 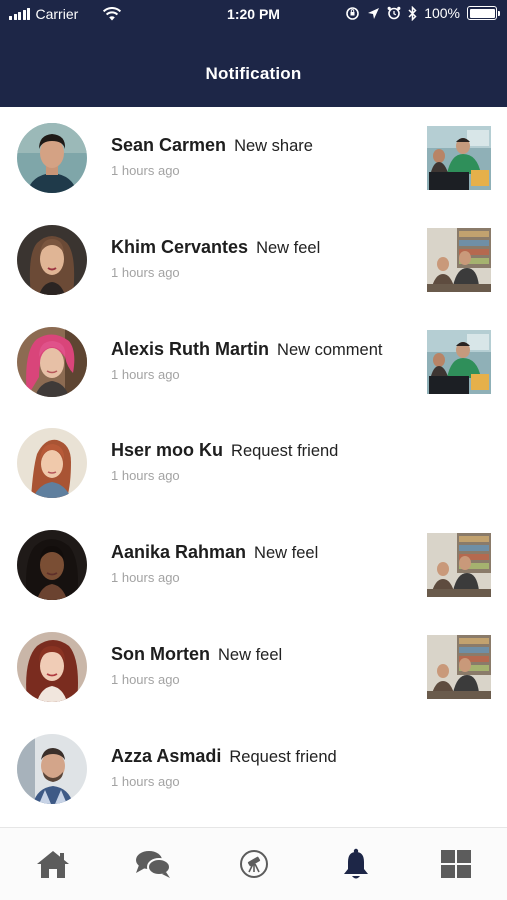 I want to click on tab-notifications, so click(x=356, y=864).